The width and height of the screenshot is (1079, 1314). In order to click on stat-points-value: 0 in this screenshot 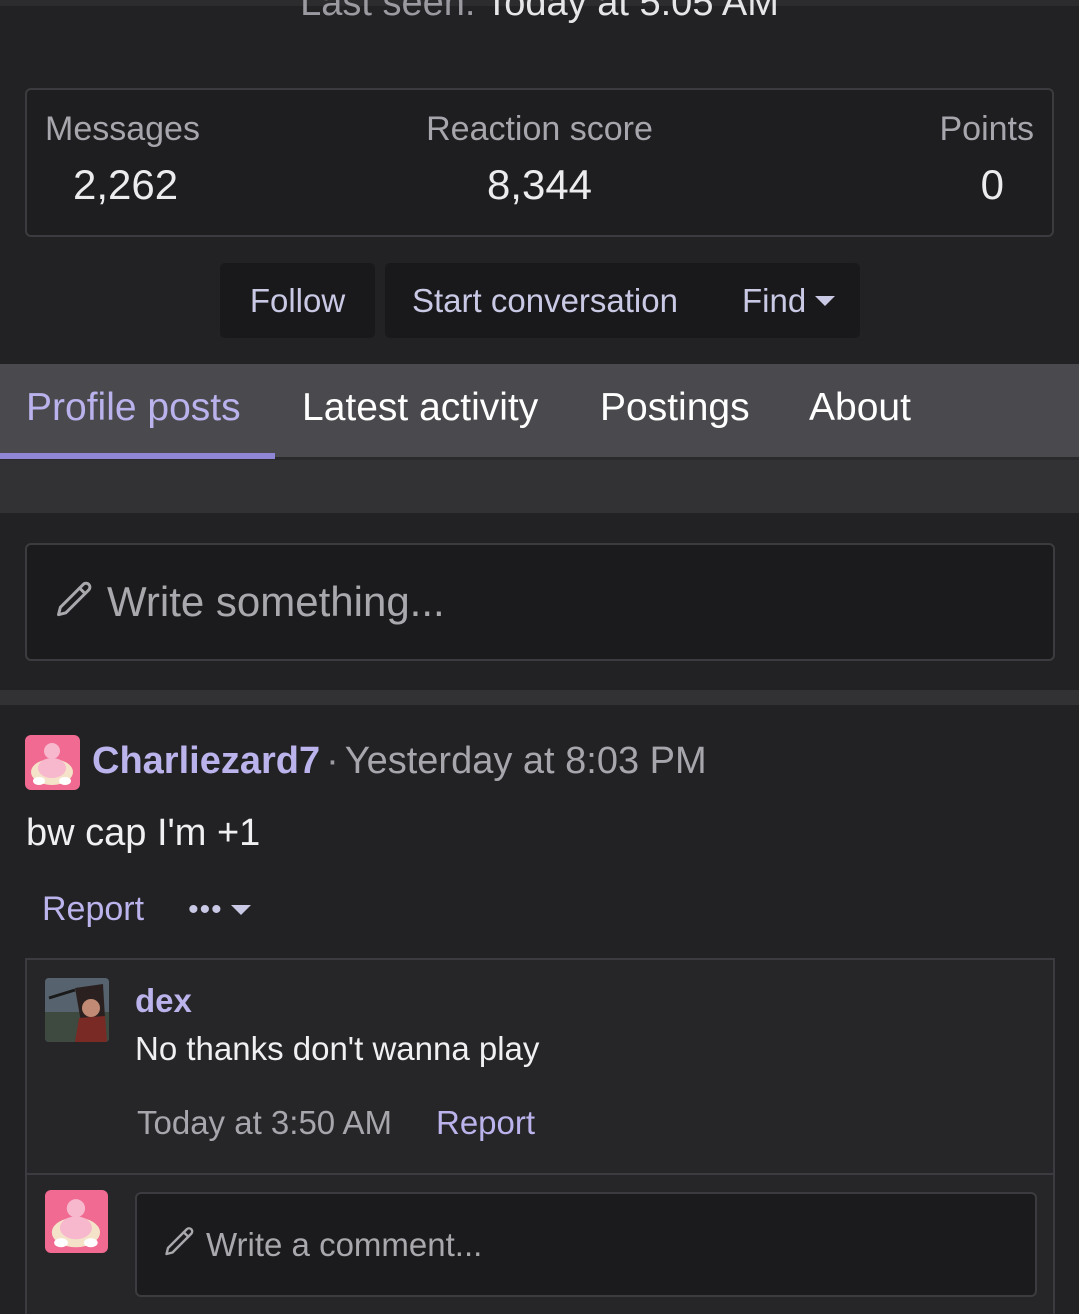, I will do `click(992, 184)`.